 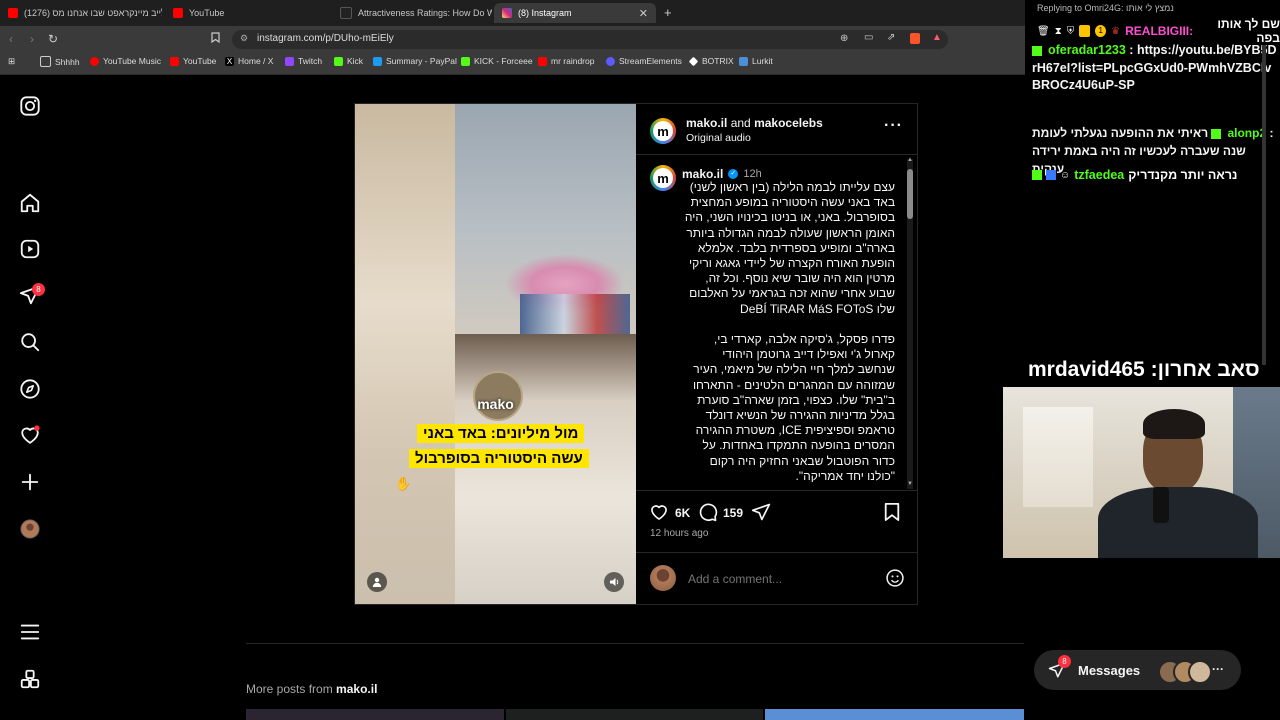 I want to click on webcam-streamer-shirt, so click(x=1178, y=522).